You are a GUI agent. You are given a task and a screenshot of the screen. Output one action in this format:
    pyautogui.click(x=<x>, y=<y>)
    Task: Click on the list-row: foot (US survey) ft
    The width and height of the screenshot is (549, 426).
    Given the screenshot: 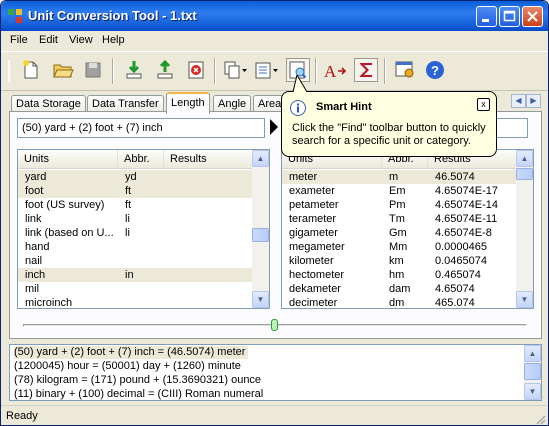 What is the action you would take?
    pyautogui.click(x=136, y=205)
    